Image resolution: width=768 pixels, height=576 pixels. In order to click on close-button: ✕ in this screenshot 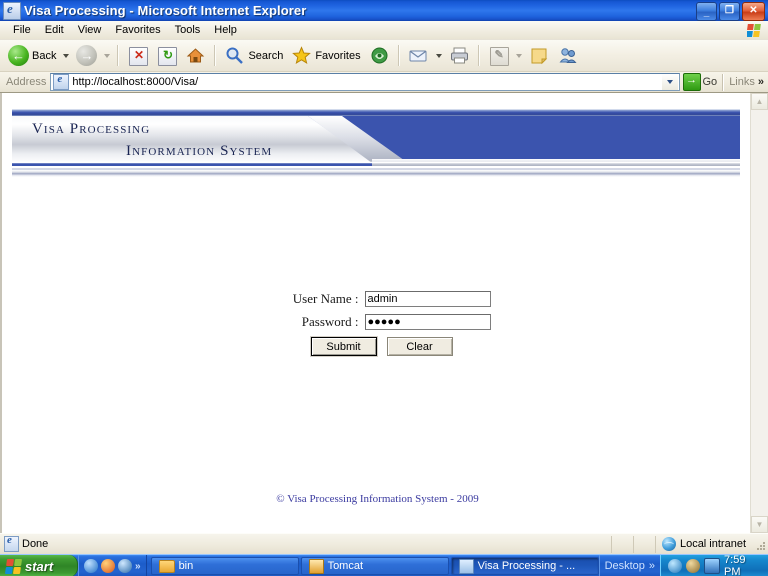, I will do `click(753, 11)`.